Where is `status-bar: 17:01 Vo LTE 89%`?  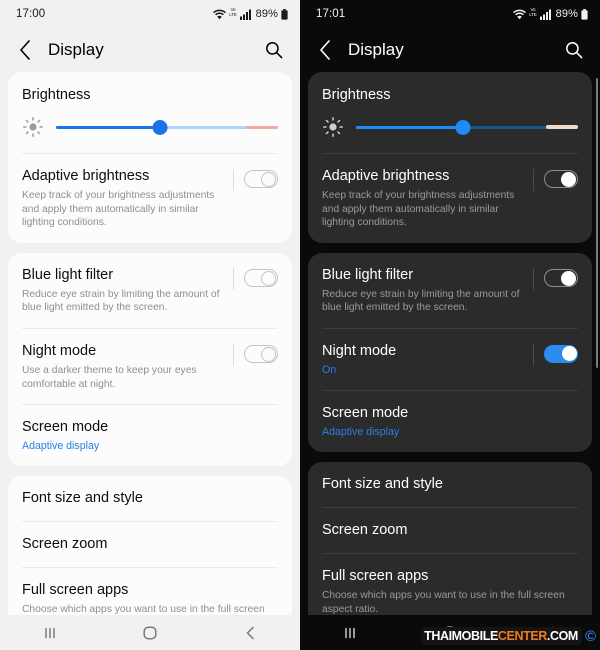
status-bar: 17:01 Vo LTE 89% is located at coordinates (450, 14).